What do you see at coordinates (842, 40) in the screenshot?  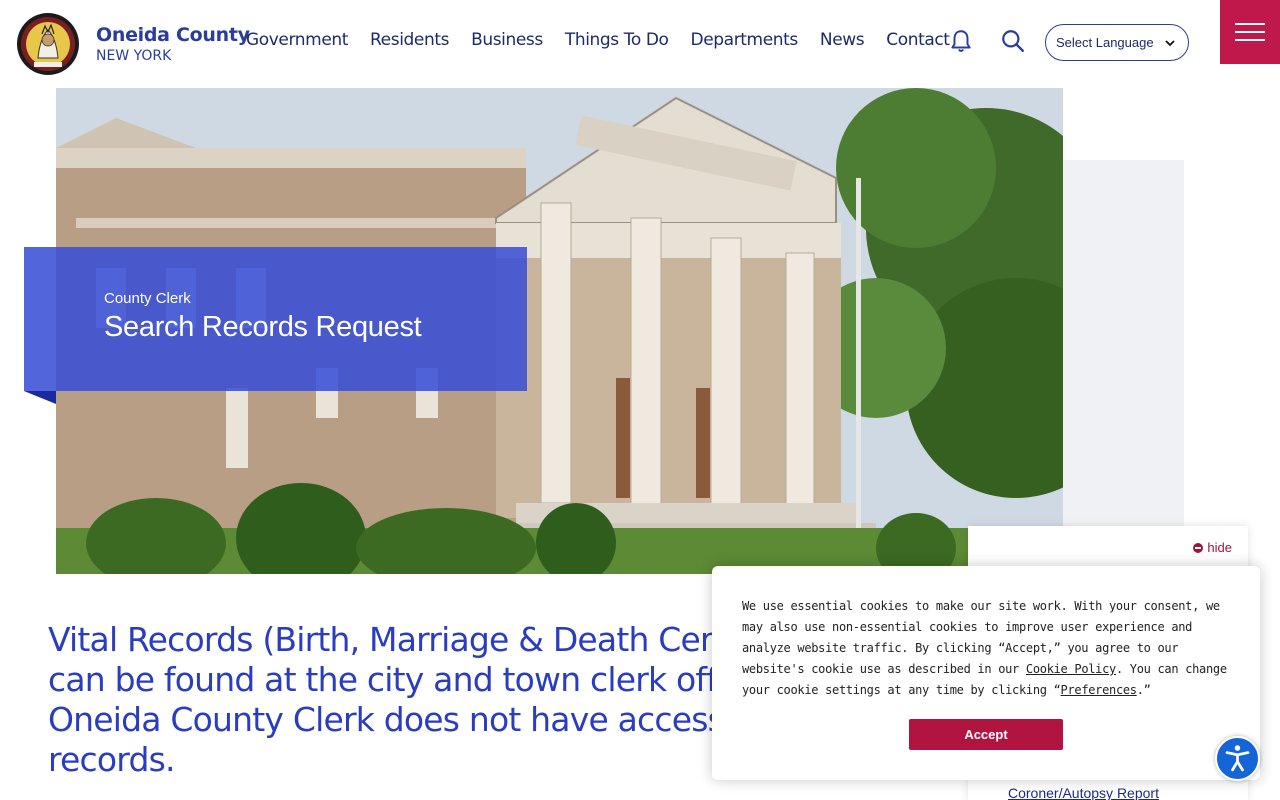 I see `nav-news: News` at bounding box center [842, 40].